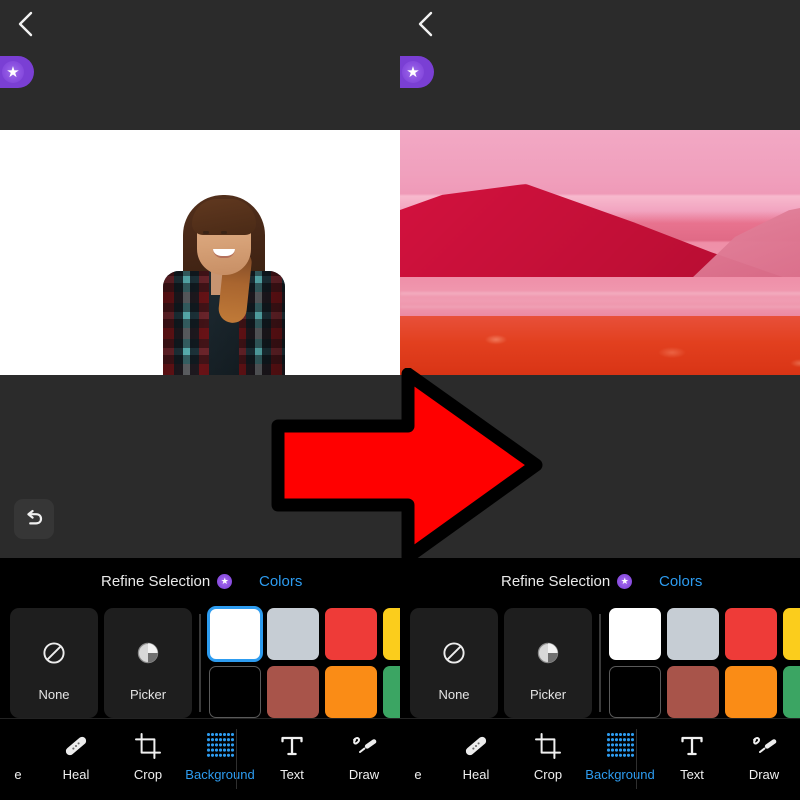 The image size is (800, 800). I want to click on undo-button, so click(34, 519).